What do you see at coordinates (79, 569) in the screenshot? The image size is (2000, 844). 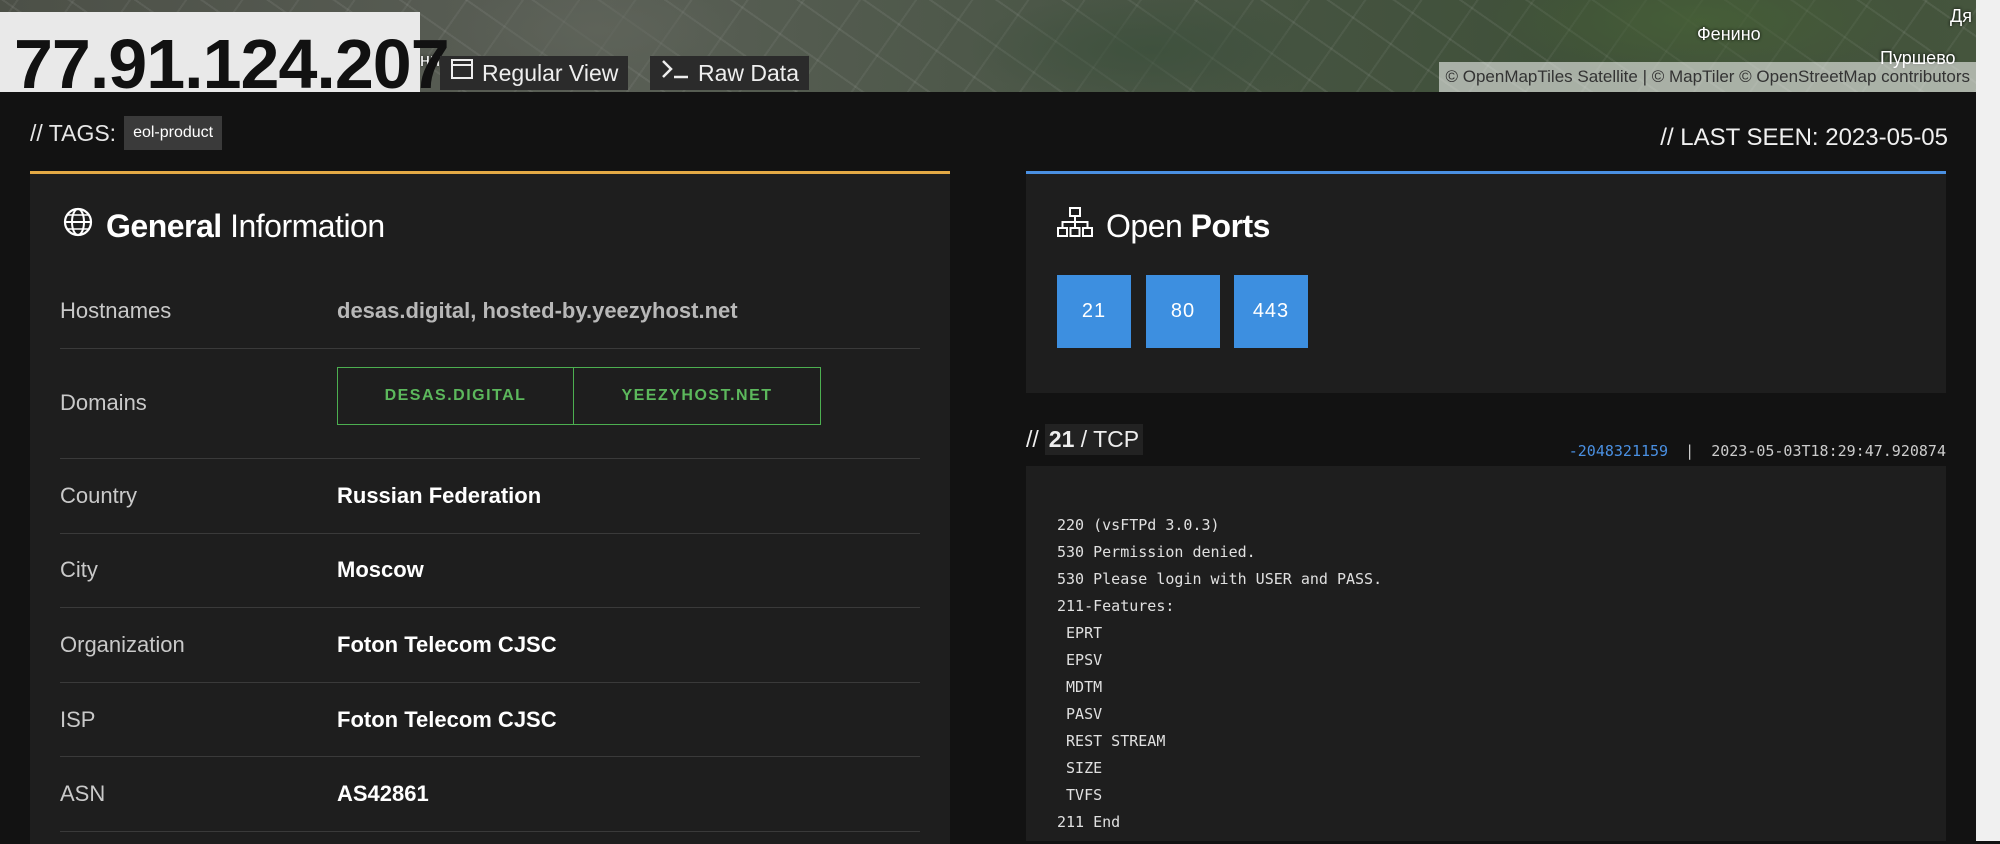 I see `city-key: City` at bounding box center [79, 569].